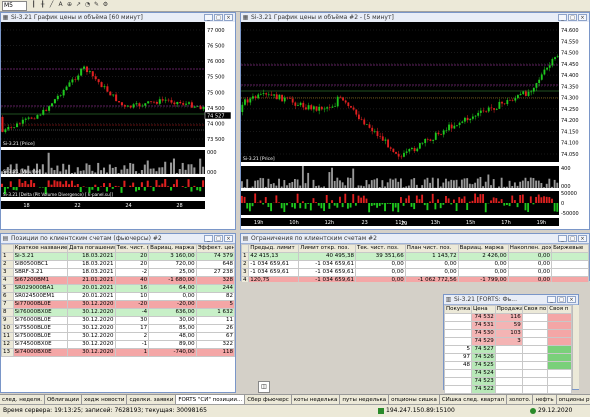 This screenshot has height=417, width=590. Describe the element at coordinates (118, 321) in the screenshot. I see `table-row: 9Si76000BL0E30.12.20203030,0011` at that location.